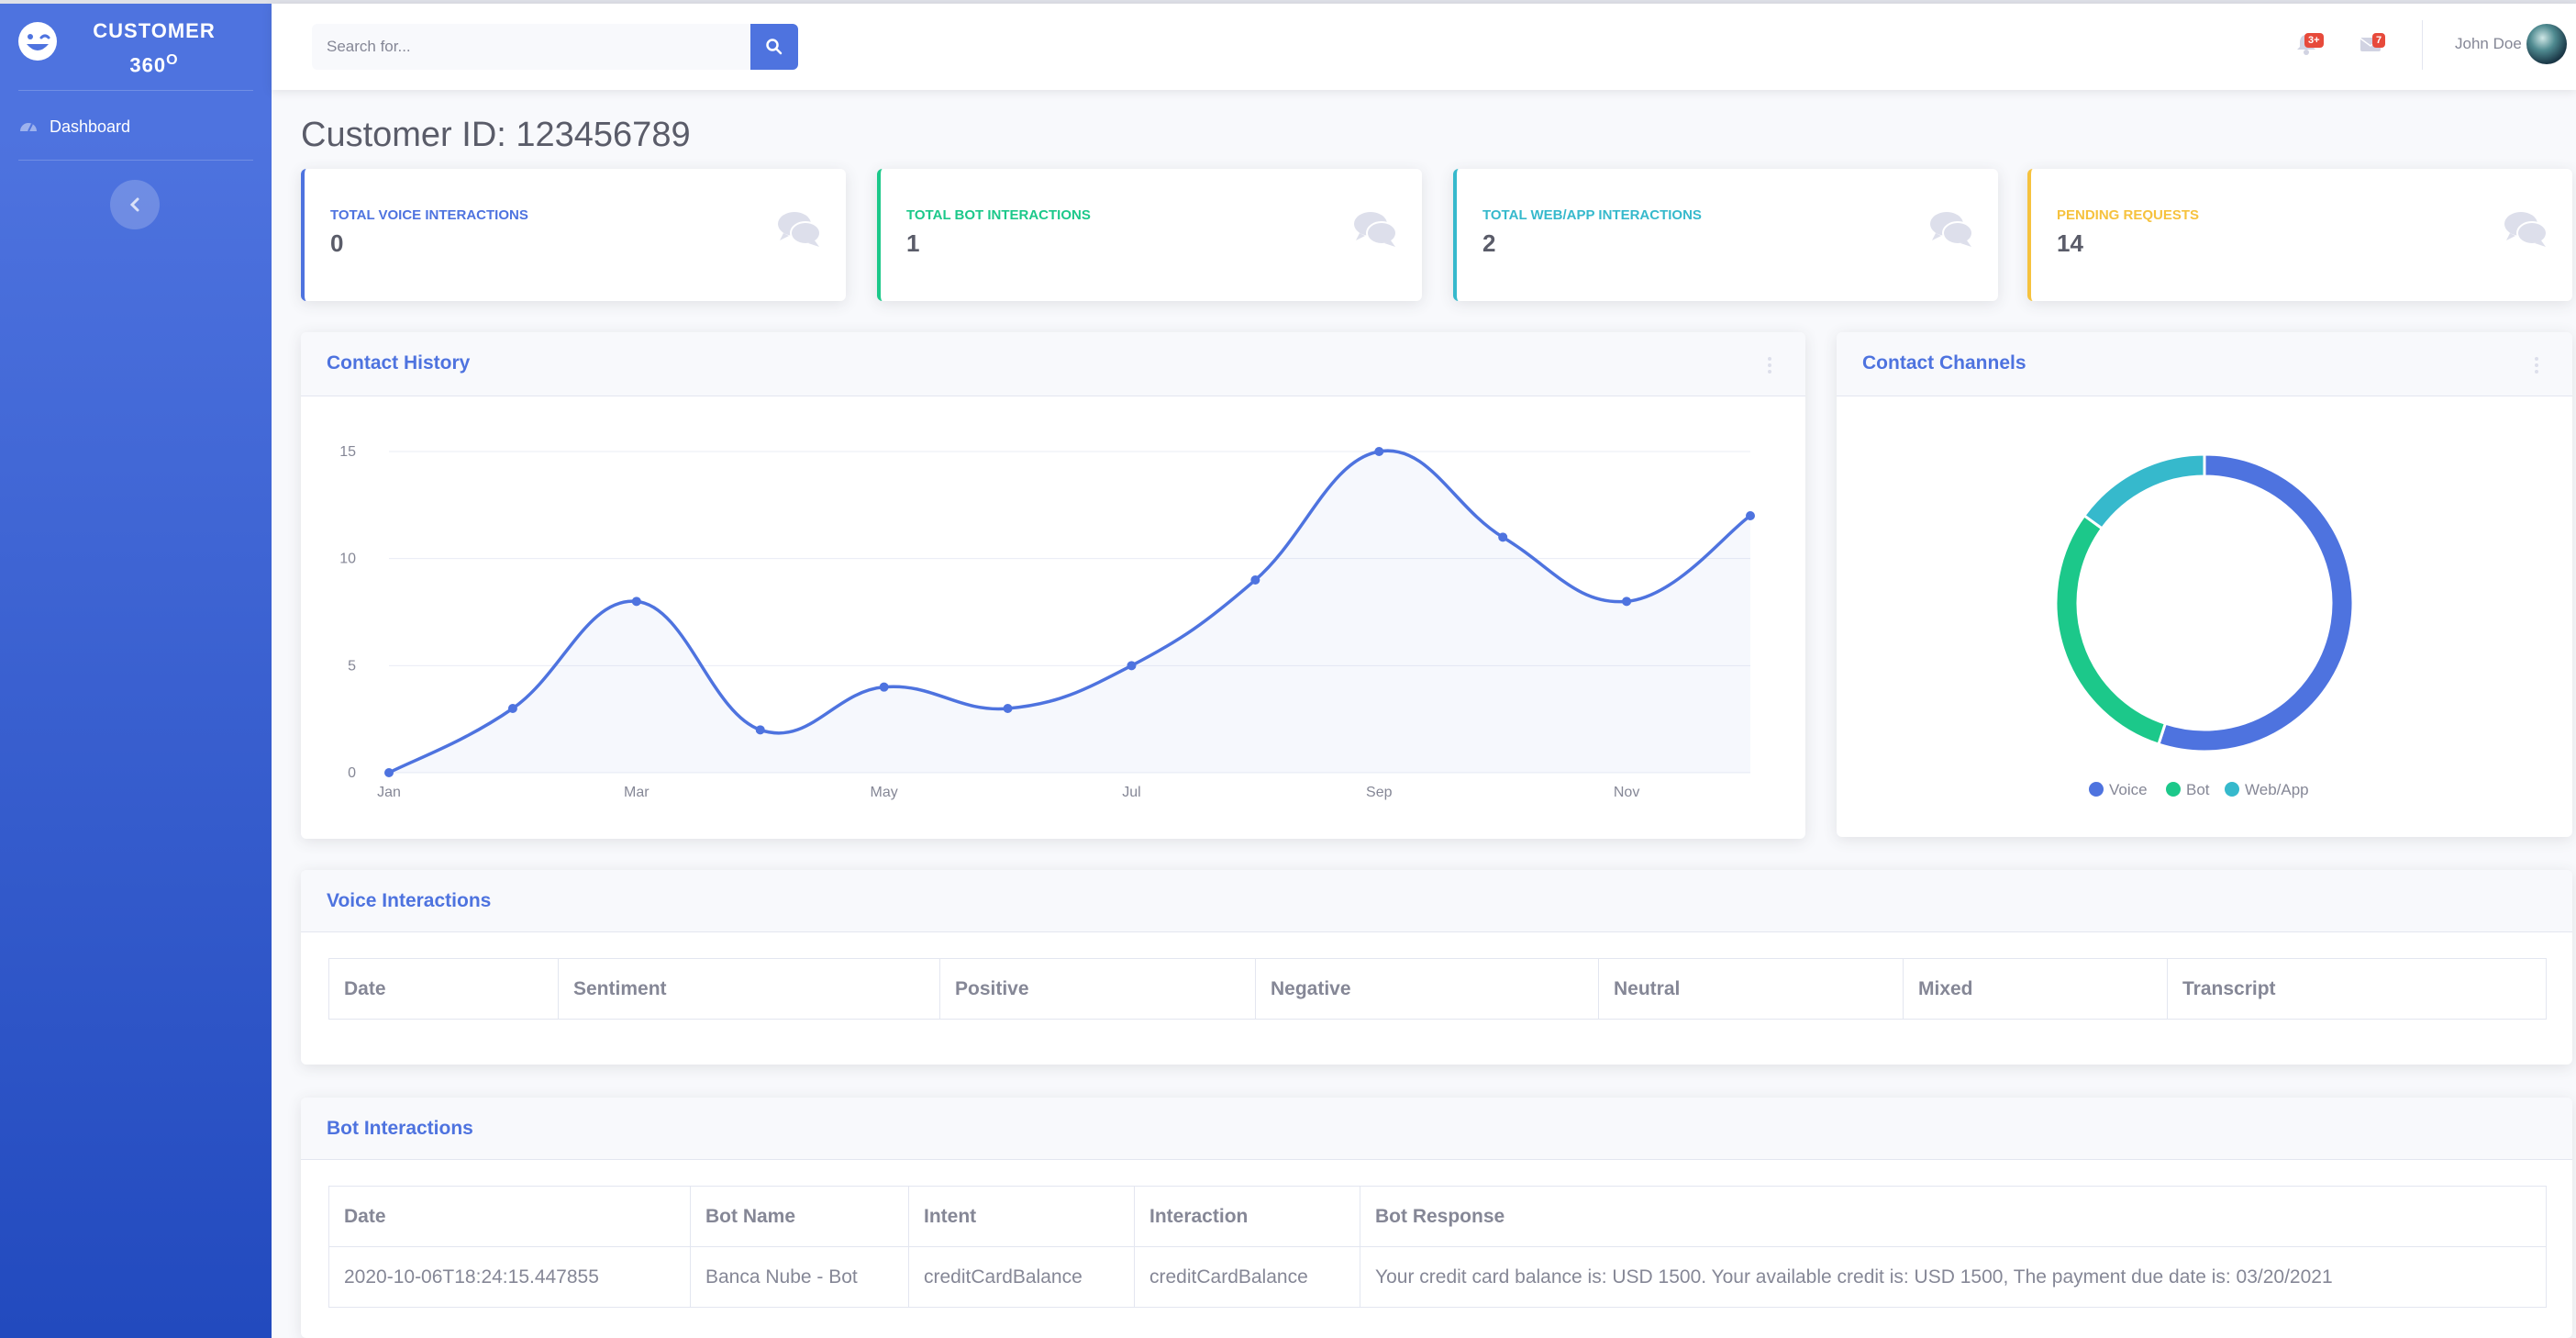  I want to click on search-group, so click(554, 47).